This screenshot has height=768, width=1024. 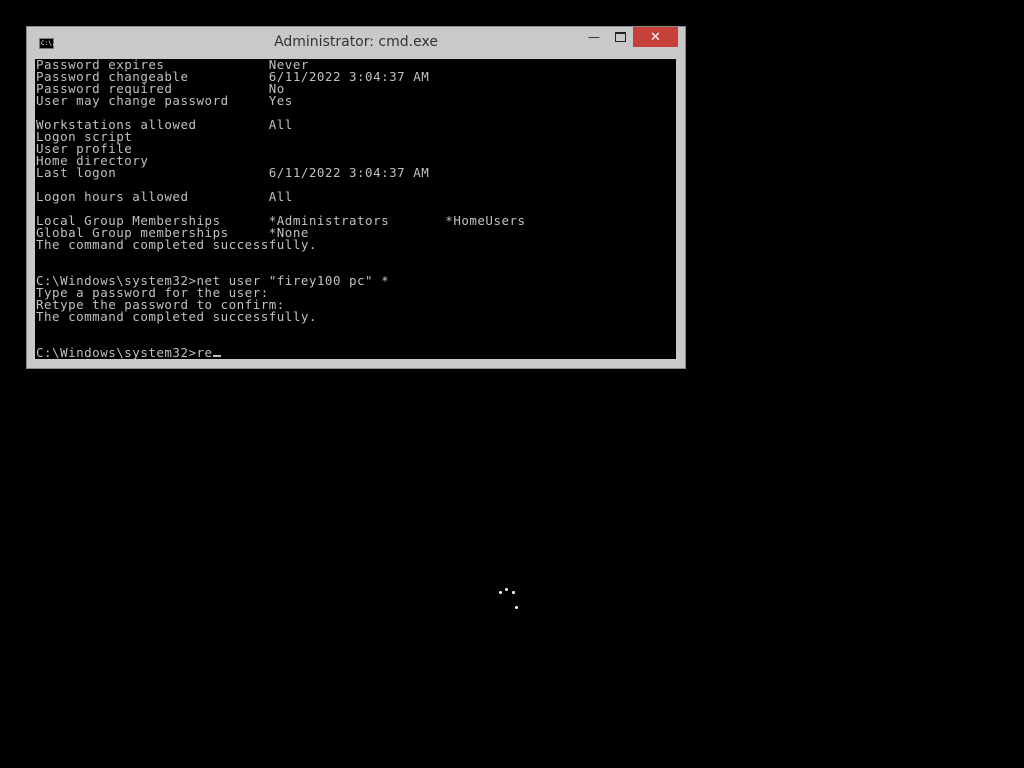 I want to click on console-line: User may change password Yes, so click(x=164, y=100).